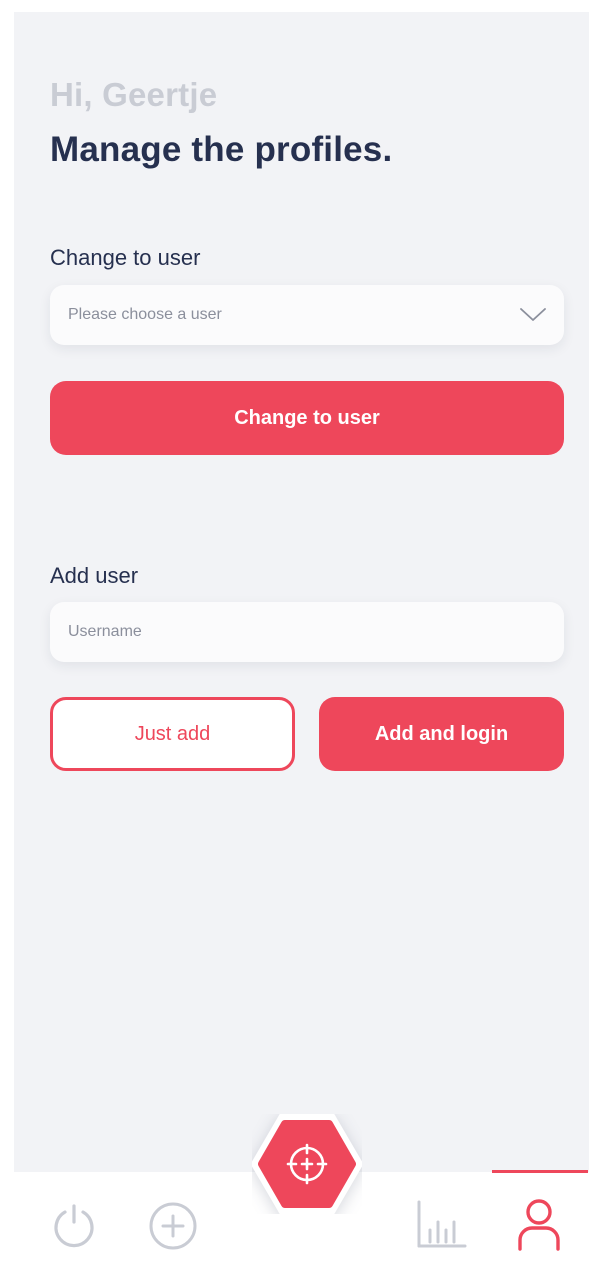  Describe the element at coordinates (307, 315) in the screenshot. I see `user-select: Please choose a user` at that location.